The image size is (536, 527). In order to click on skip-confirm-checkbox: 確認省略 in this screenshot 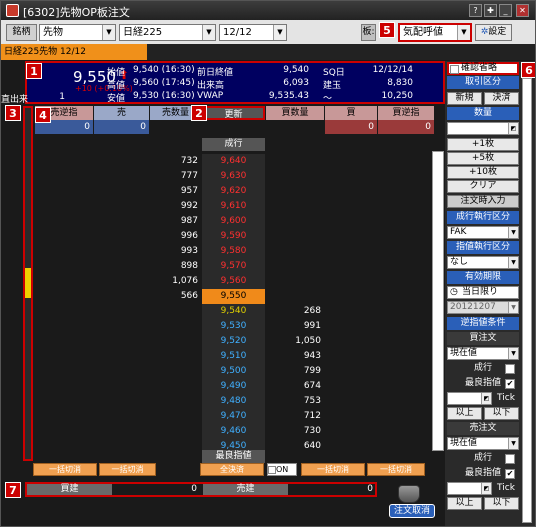, I will do `click(483, 68)`.